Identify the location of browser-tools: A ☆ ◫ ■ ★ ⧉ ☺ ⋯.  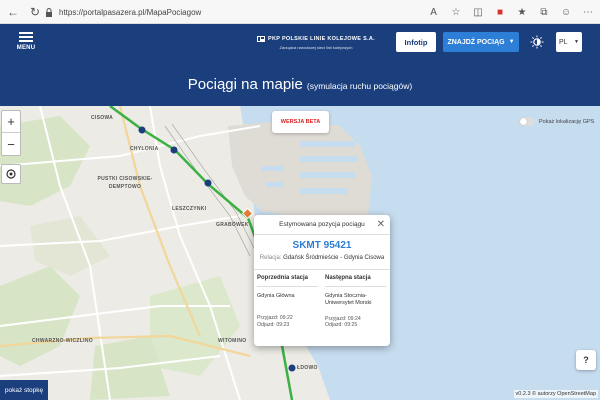
(511, 12).